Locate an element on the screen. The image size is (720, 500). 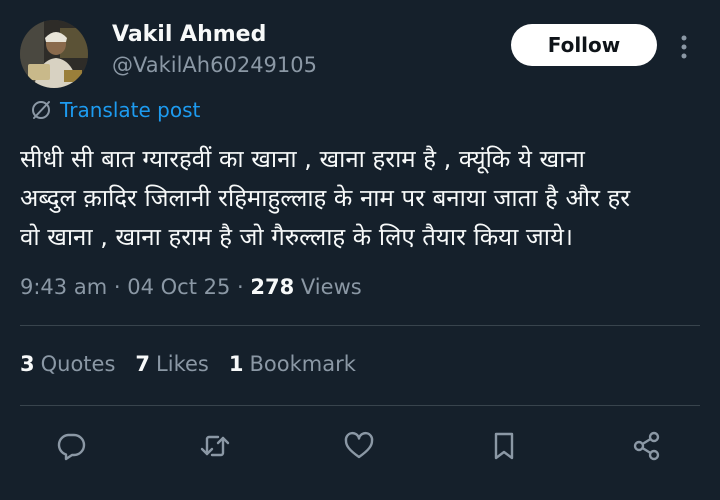
views-count: 278 is located at coordinates (272, 287).